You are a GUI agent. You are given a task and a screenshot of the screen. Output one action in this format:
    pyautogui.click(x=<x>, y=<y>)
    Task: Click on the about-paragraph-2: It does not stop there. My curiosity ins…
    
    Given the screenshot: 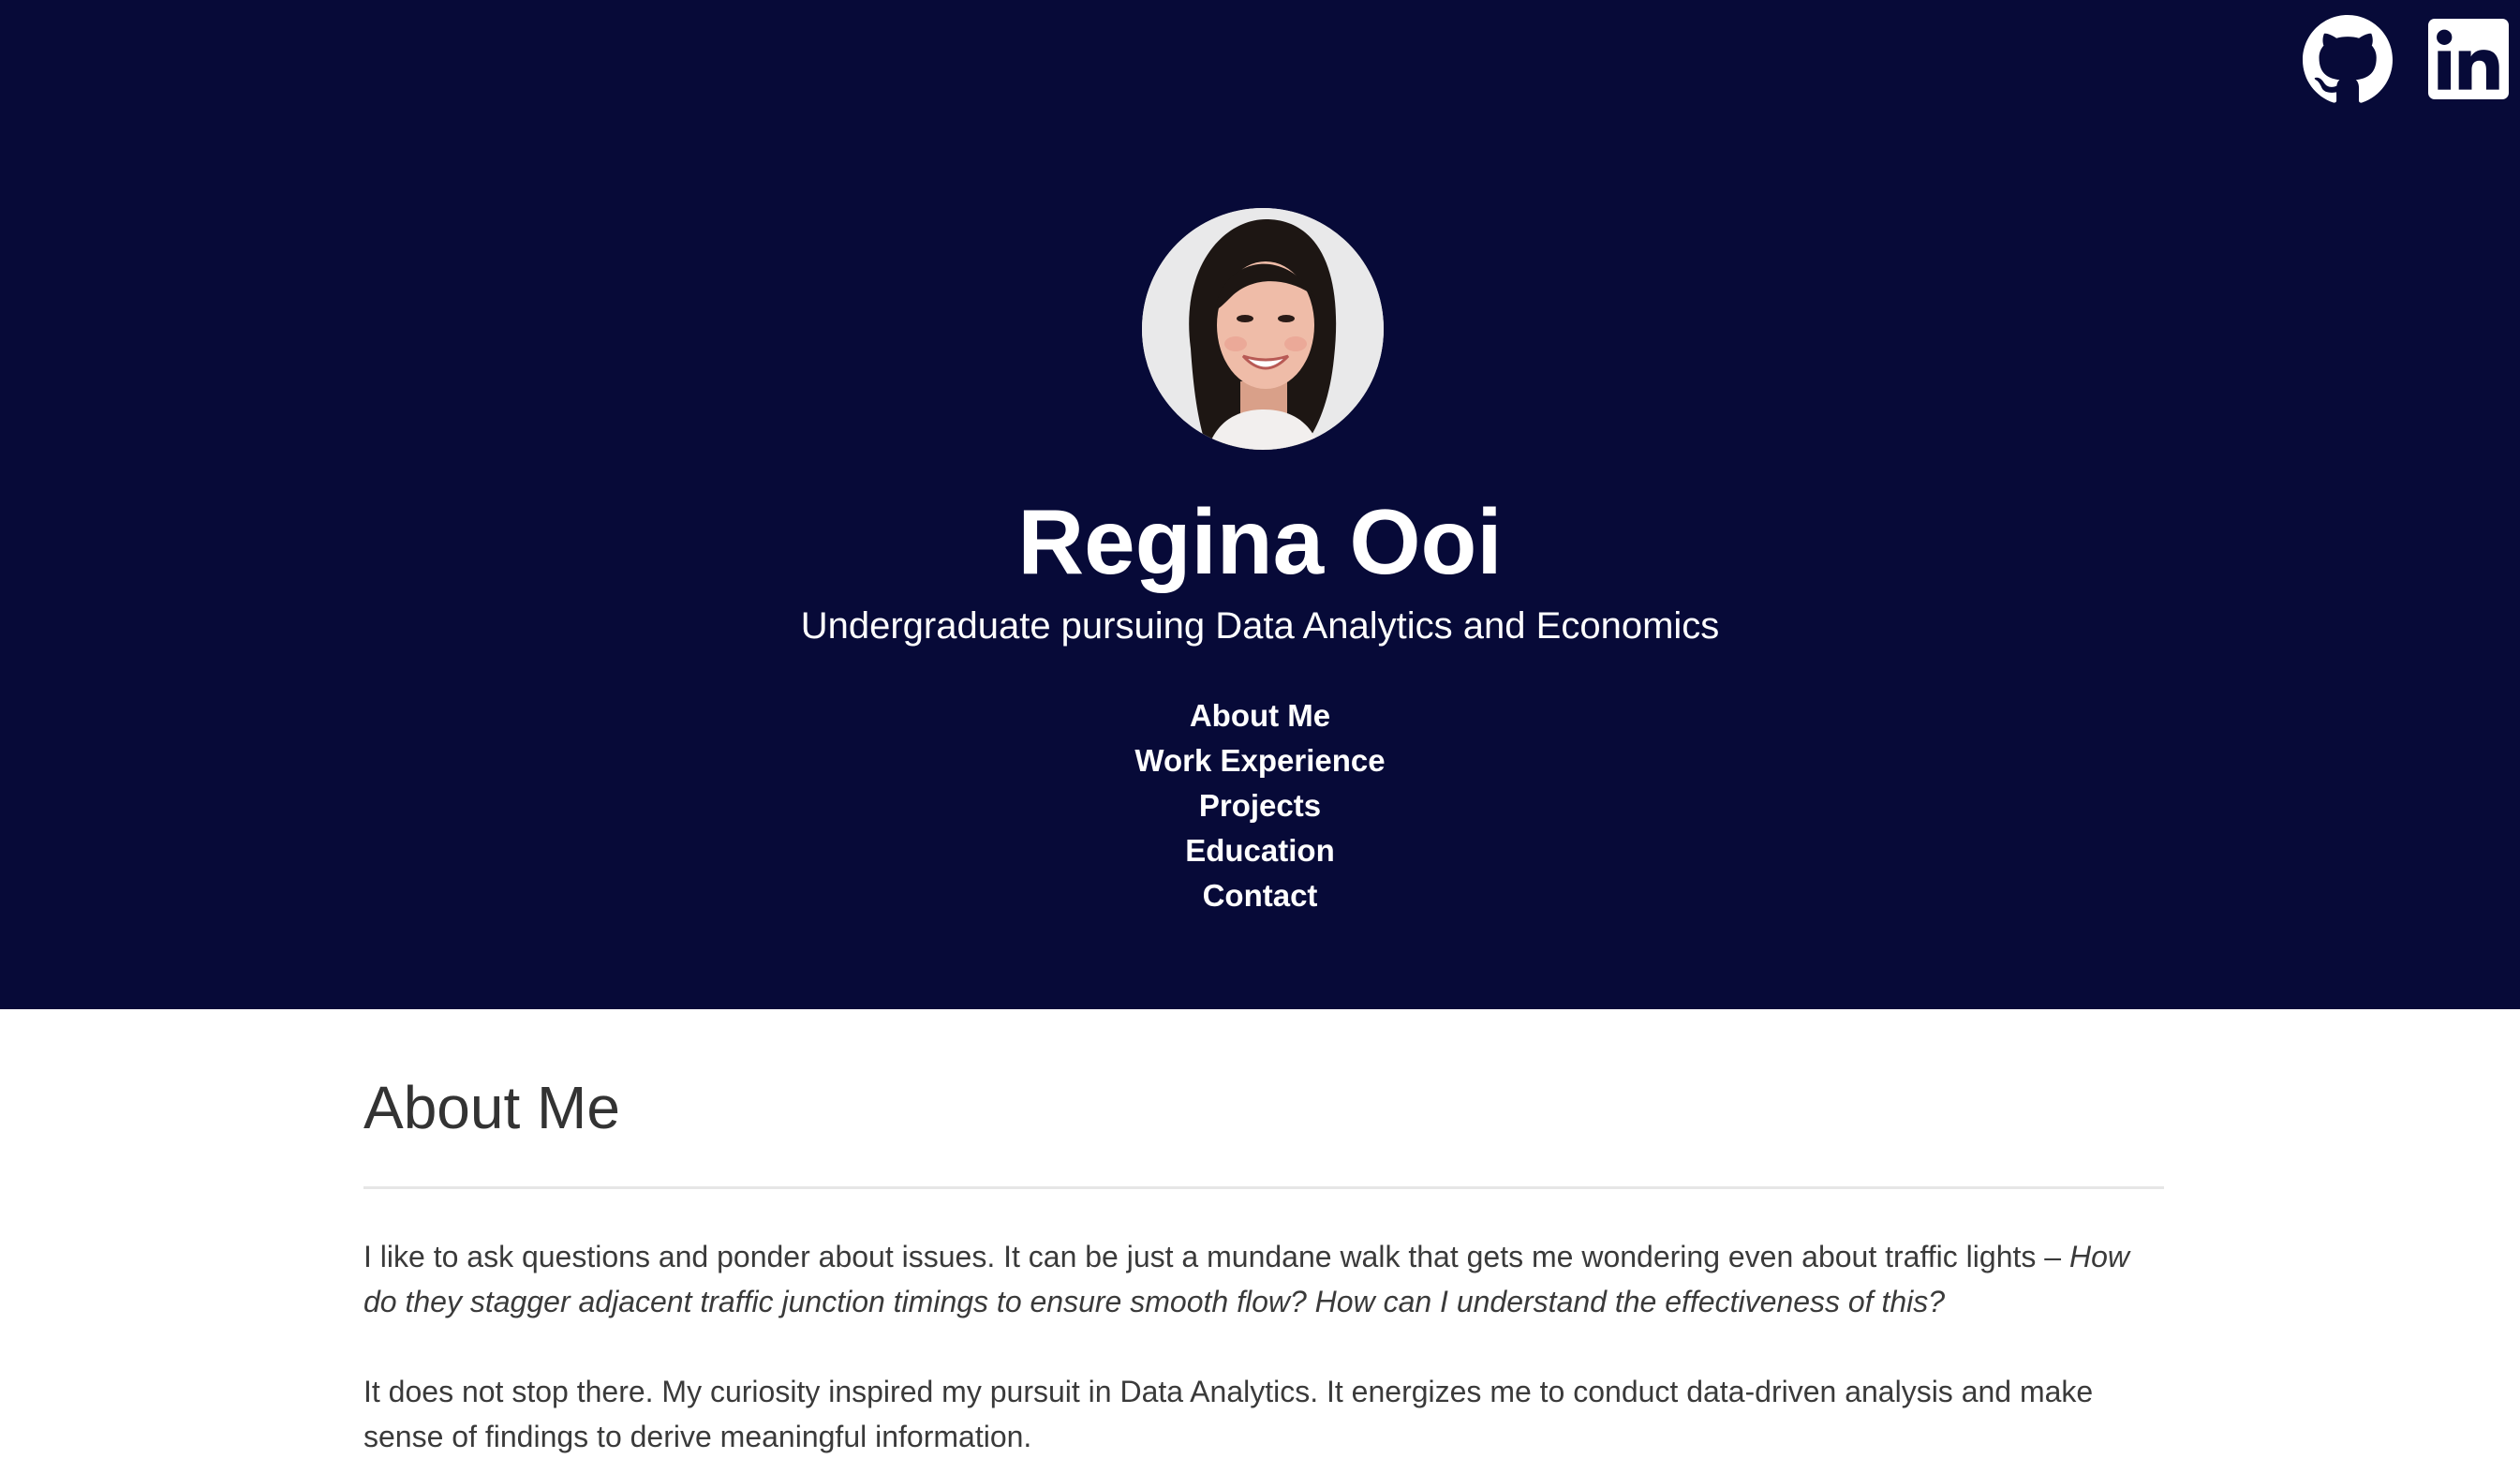 What is the action you would take?
    pyautogui.click(x=1228, y=1414)
    